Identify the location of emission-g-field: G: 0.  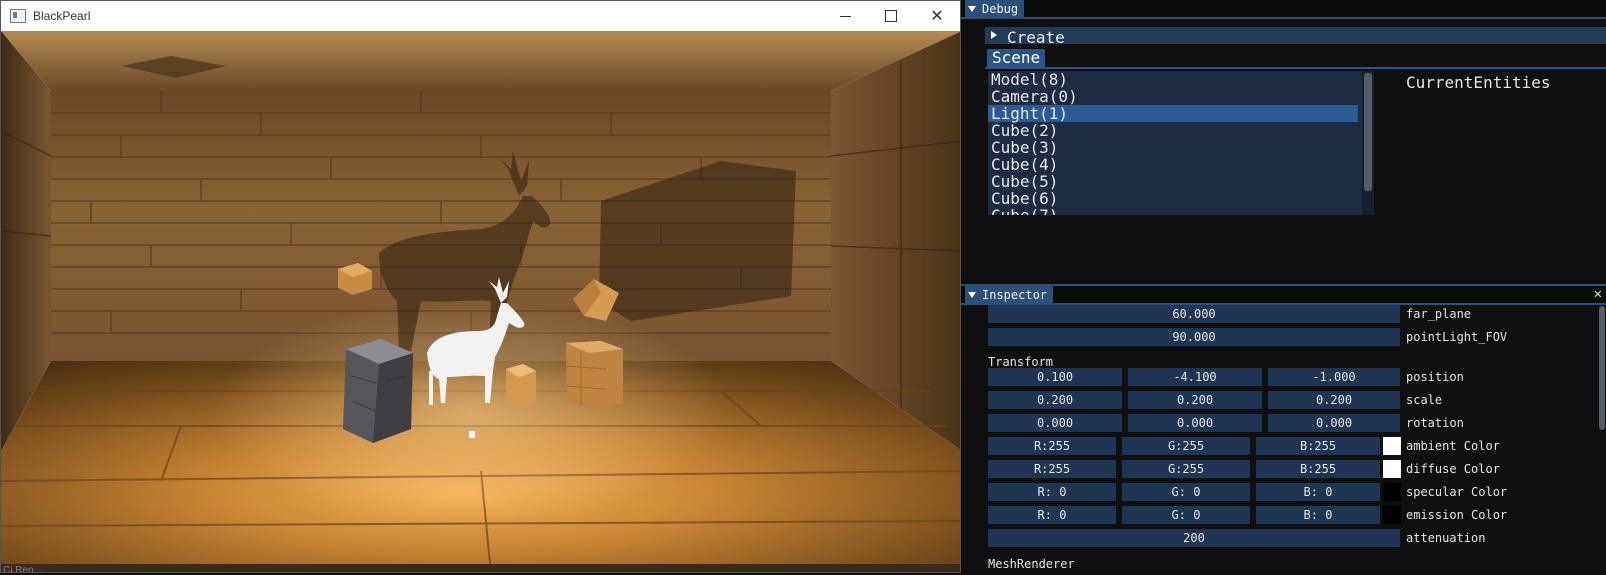
(1186, 515).